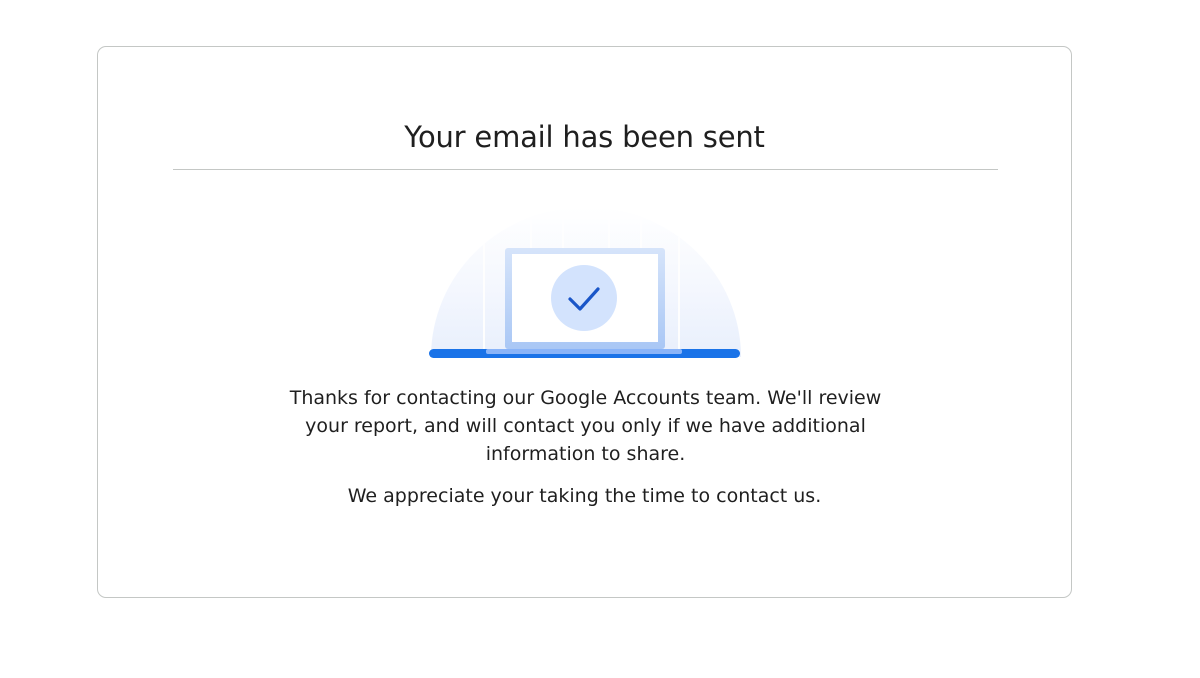 This screenshot has width=1200, height=678. Describe the element at coordinates (585, 169) in the screenshot. I see `title-divider` at that location.